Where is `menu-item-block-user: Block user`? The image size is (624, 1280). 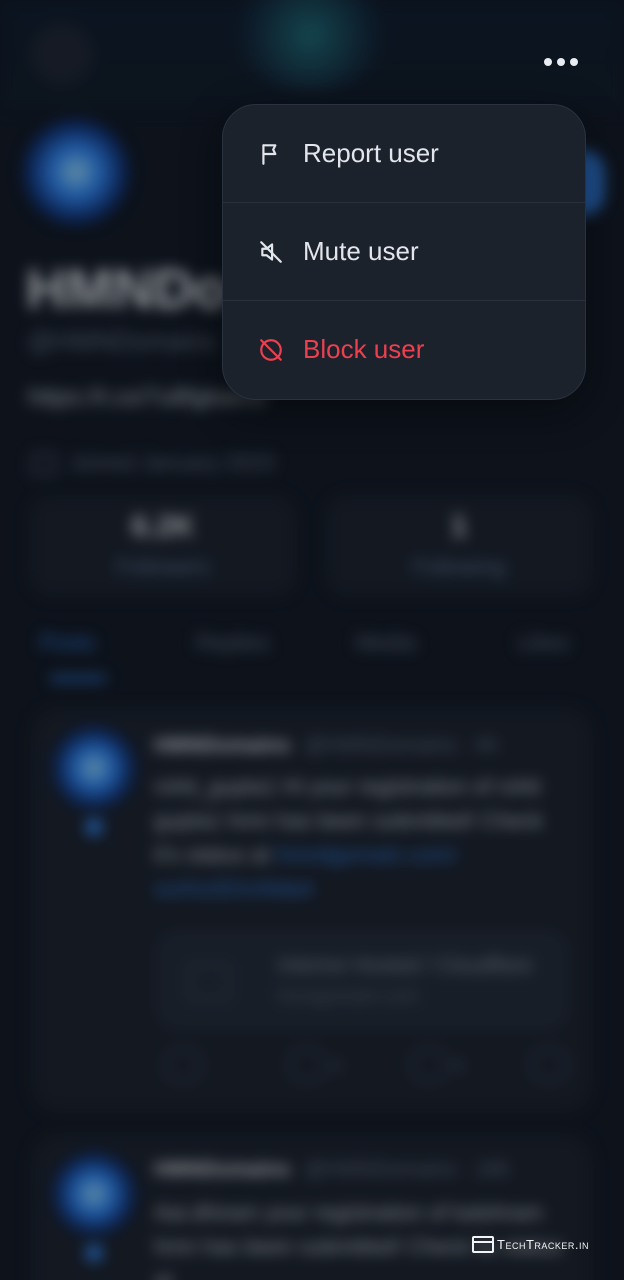
menu-item-block-user: Block user is located at coordinates (404, 349).